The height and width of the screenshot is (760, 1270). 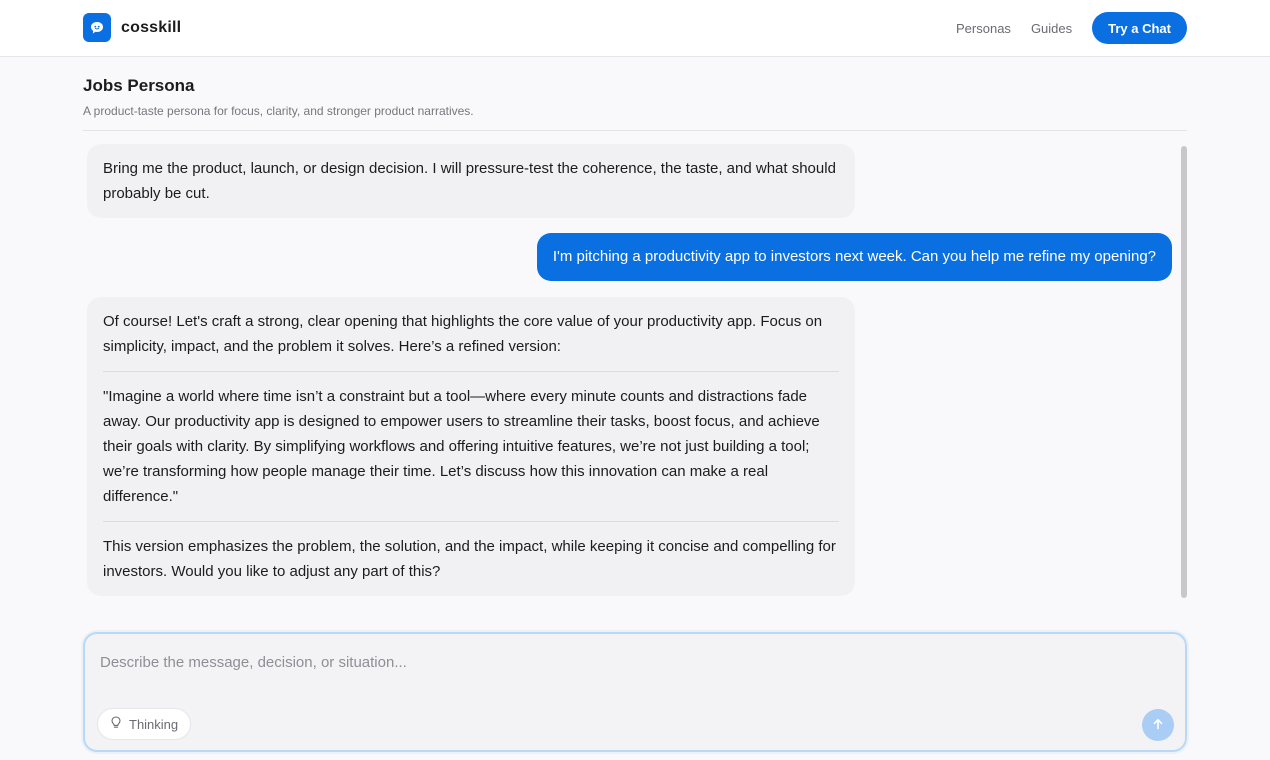 I want to click on page-title: Jobs Persona, so click(x=139, y=85).